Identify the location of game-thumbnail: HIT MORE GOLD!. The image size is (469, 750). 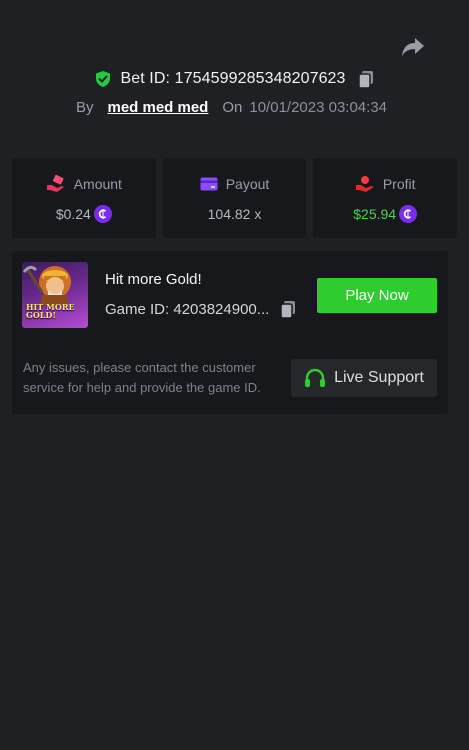
(55, 295).